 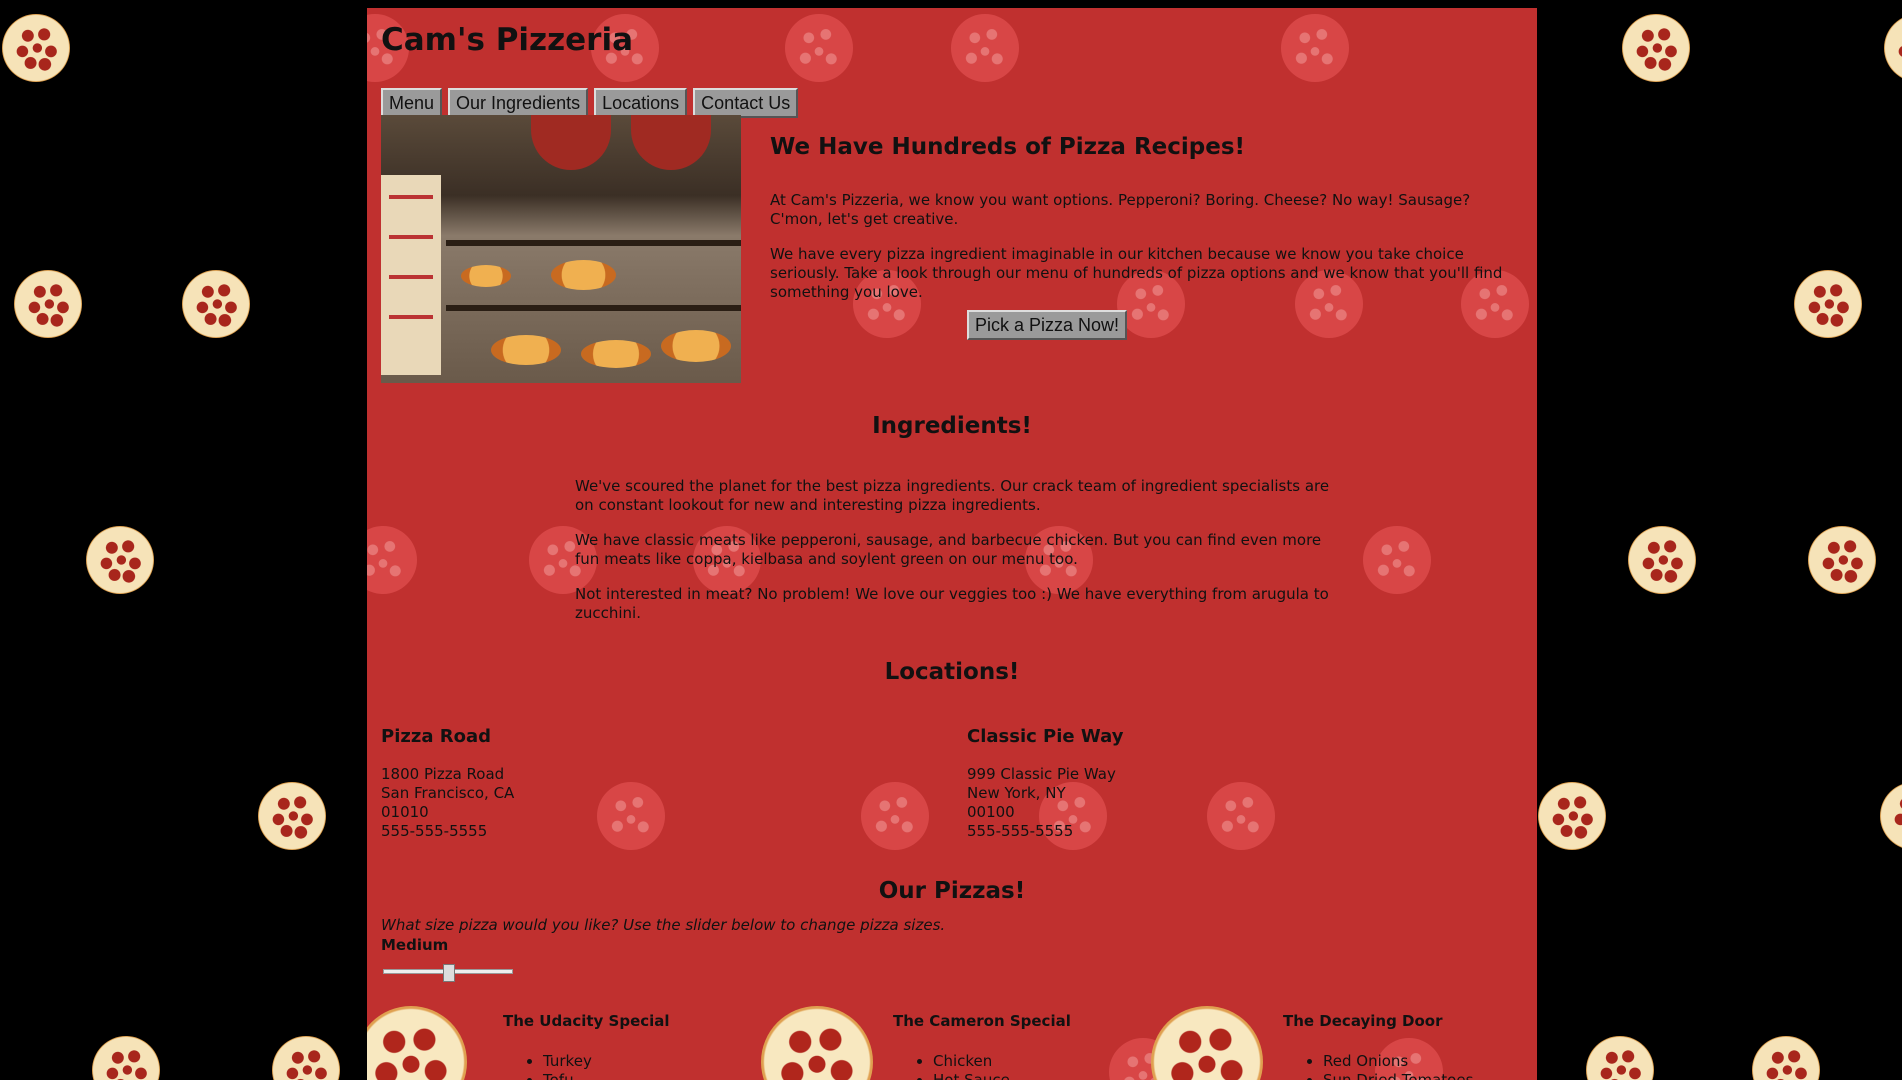 I want to click on ingredient-item: Red Onions, so click(x=1398, y=1061).